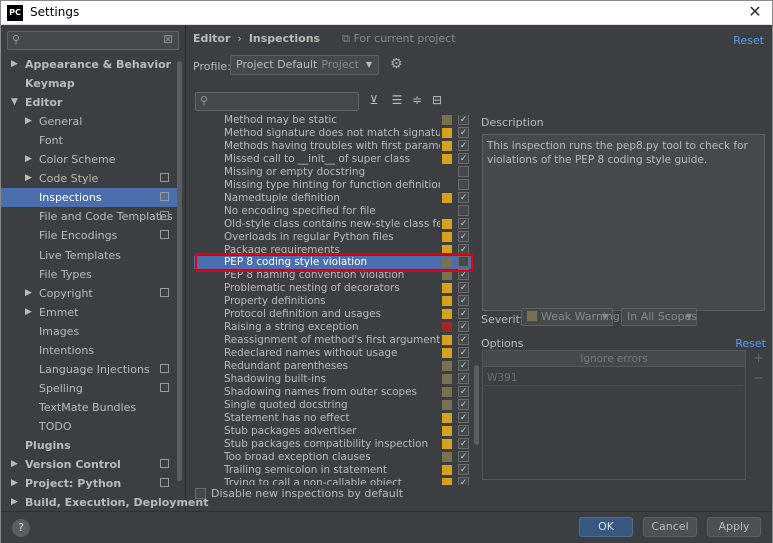 This screenshot has height=543, width=773. I want to click on sidebar-item: Plugins, so click(89, 445).